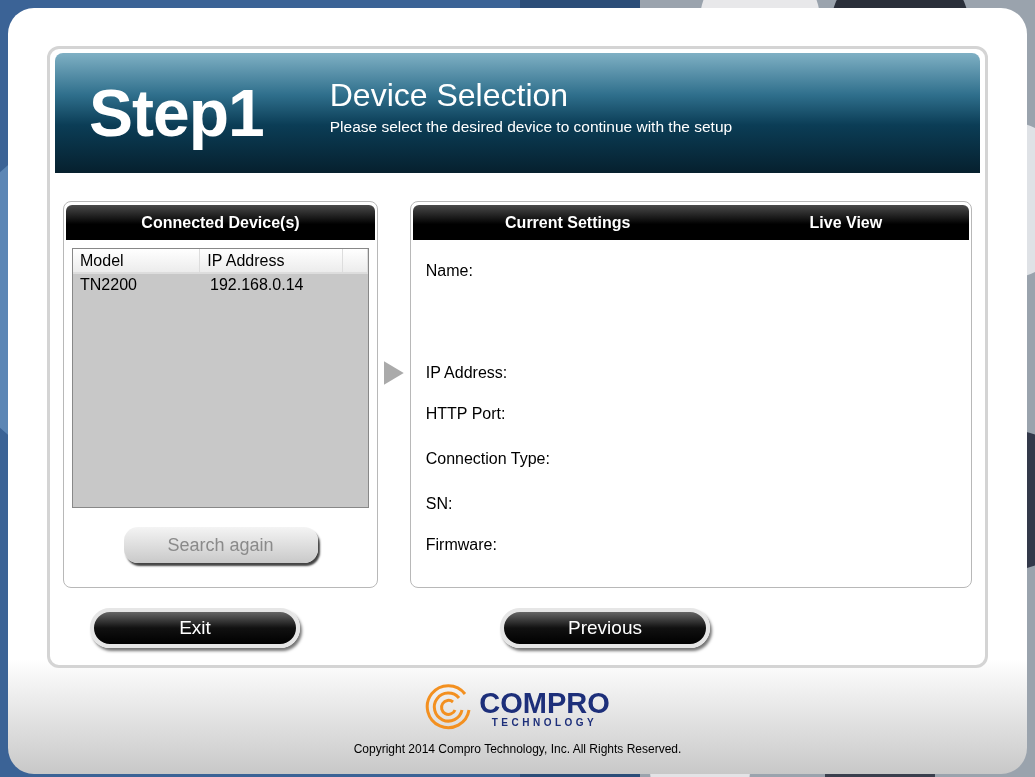 This screenshot has width=1035, height=777. Describe the element at coordinates (195, 628) in the screenshot. I see `exit-button: Exit` at that location.